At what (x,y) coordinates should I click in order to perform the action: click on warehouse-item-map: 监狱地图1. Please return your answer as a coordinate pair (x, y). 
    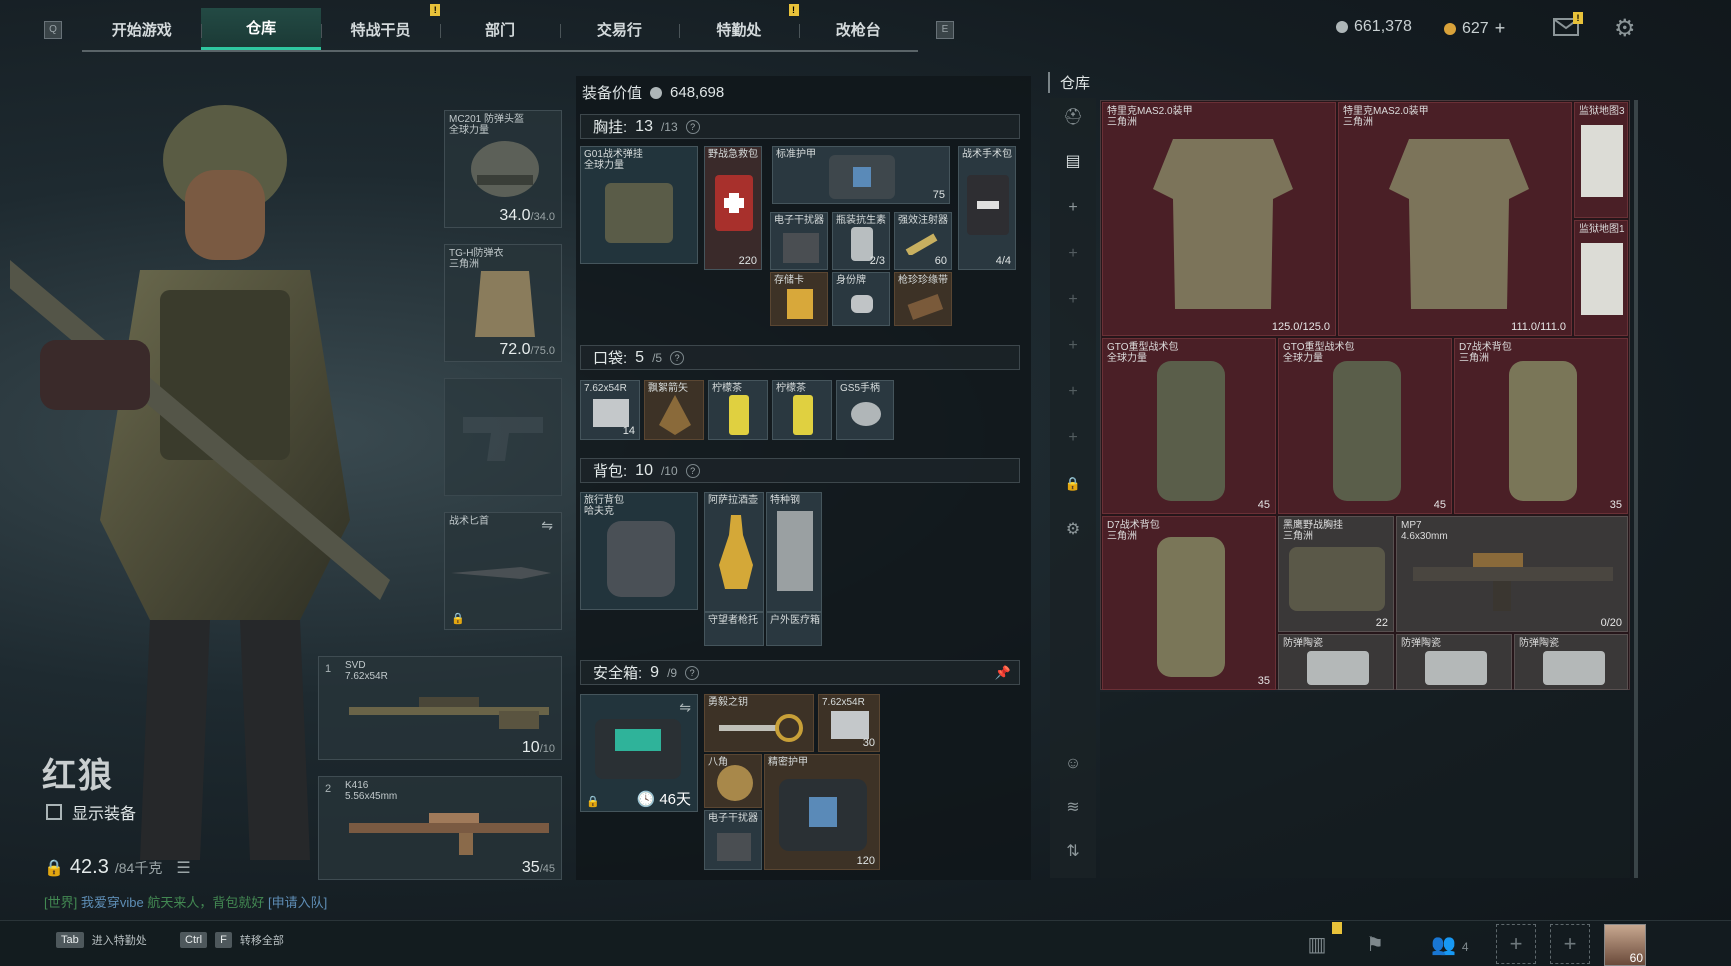
    Looking at the image, I should click on (1601, 278).